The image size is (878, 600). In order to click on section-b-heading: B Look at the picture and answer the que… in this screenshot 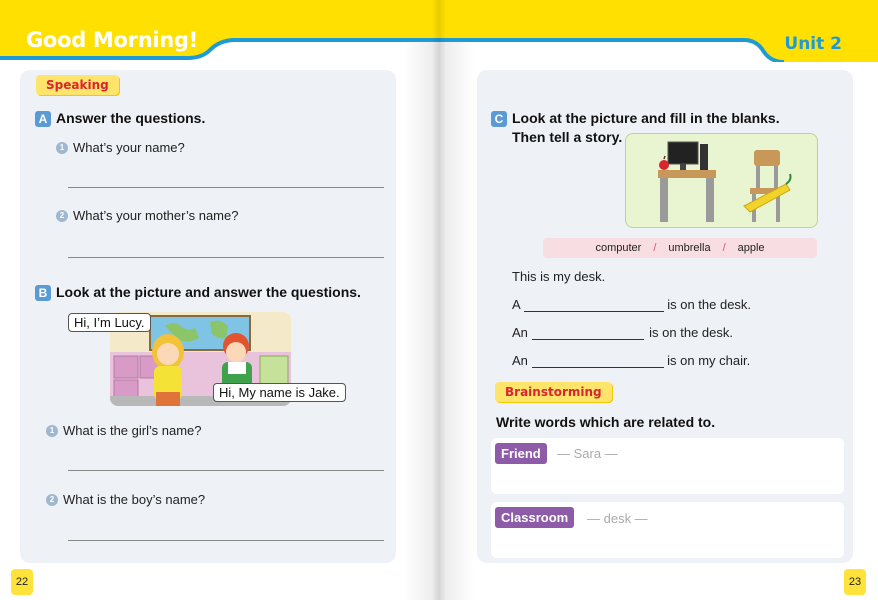, I will do `click(198, 292)`.